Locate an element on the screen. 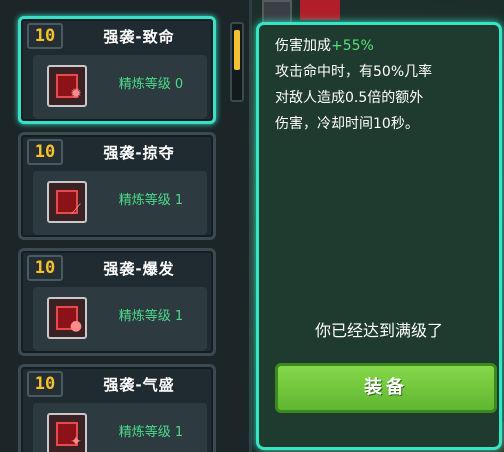  skill-card-1: 10 强袭-掠夺 ⟋ 精炼等级 1 is located at coordinates (117, 186).